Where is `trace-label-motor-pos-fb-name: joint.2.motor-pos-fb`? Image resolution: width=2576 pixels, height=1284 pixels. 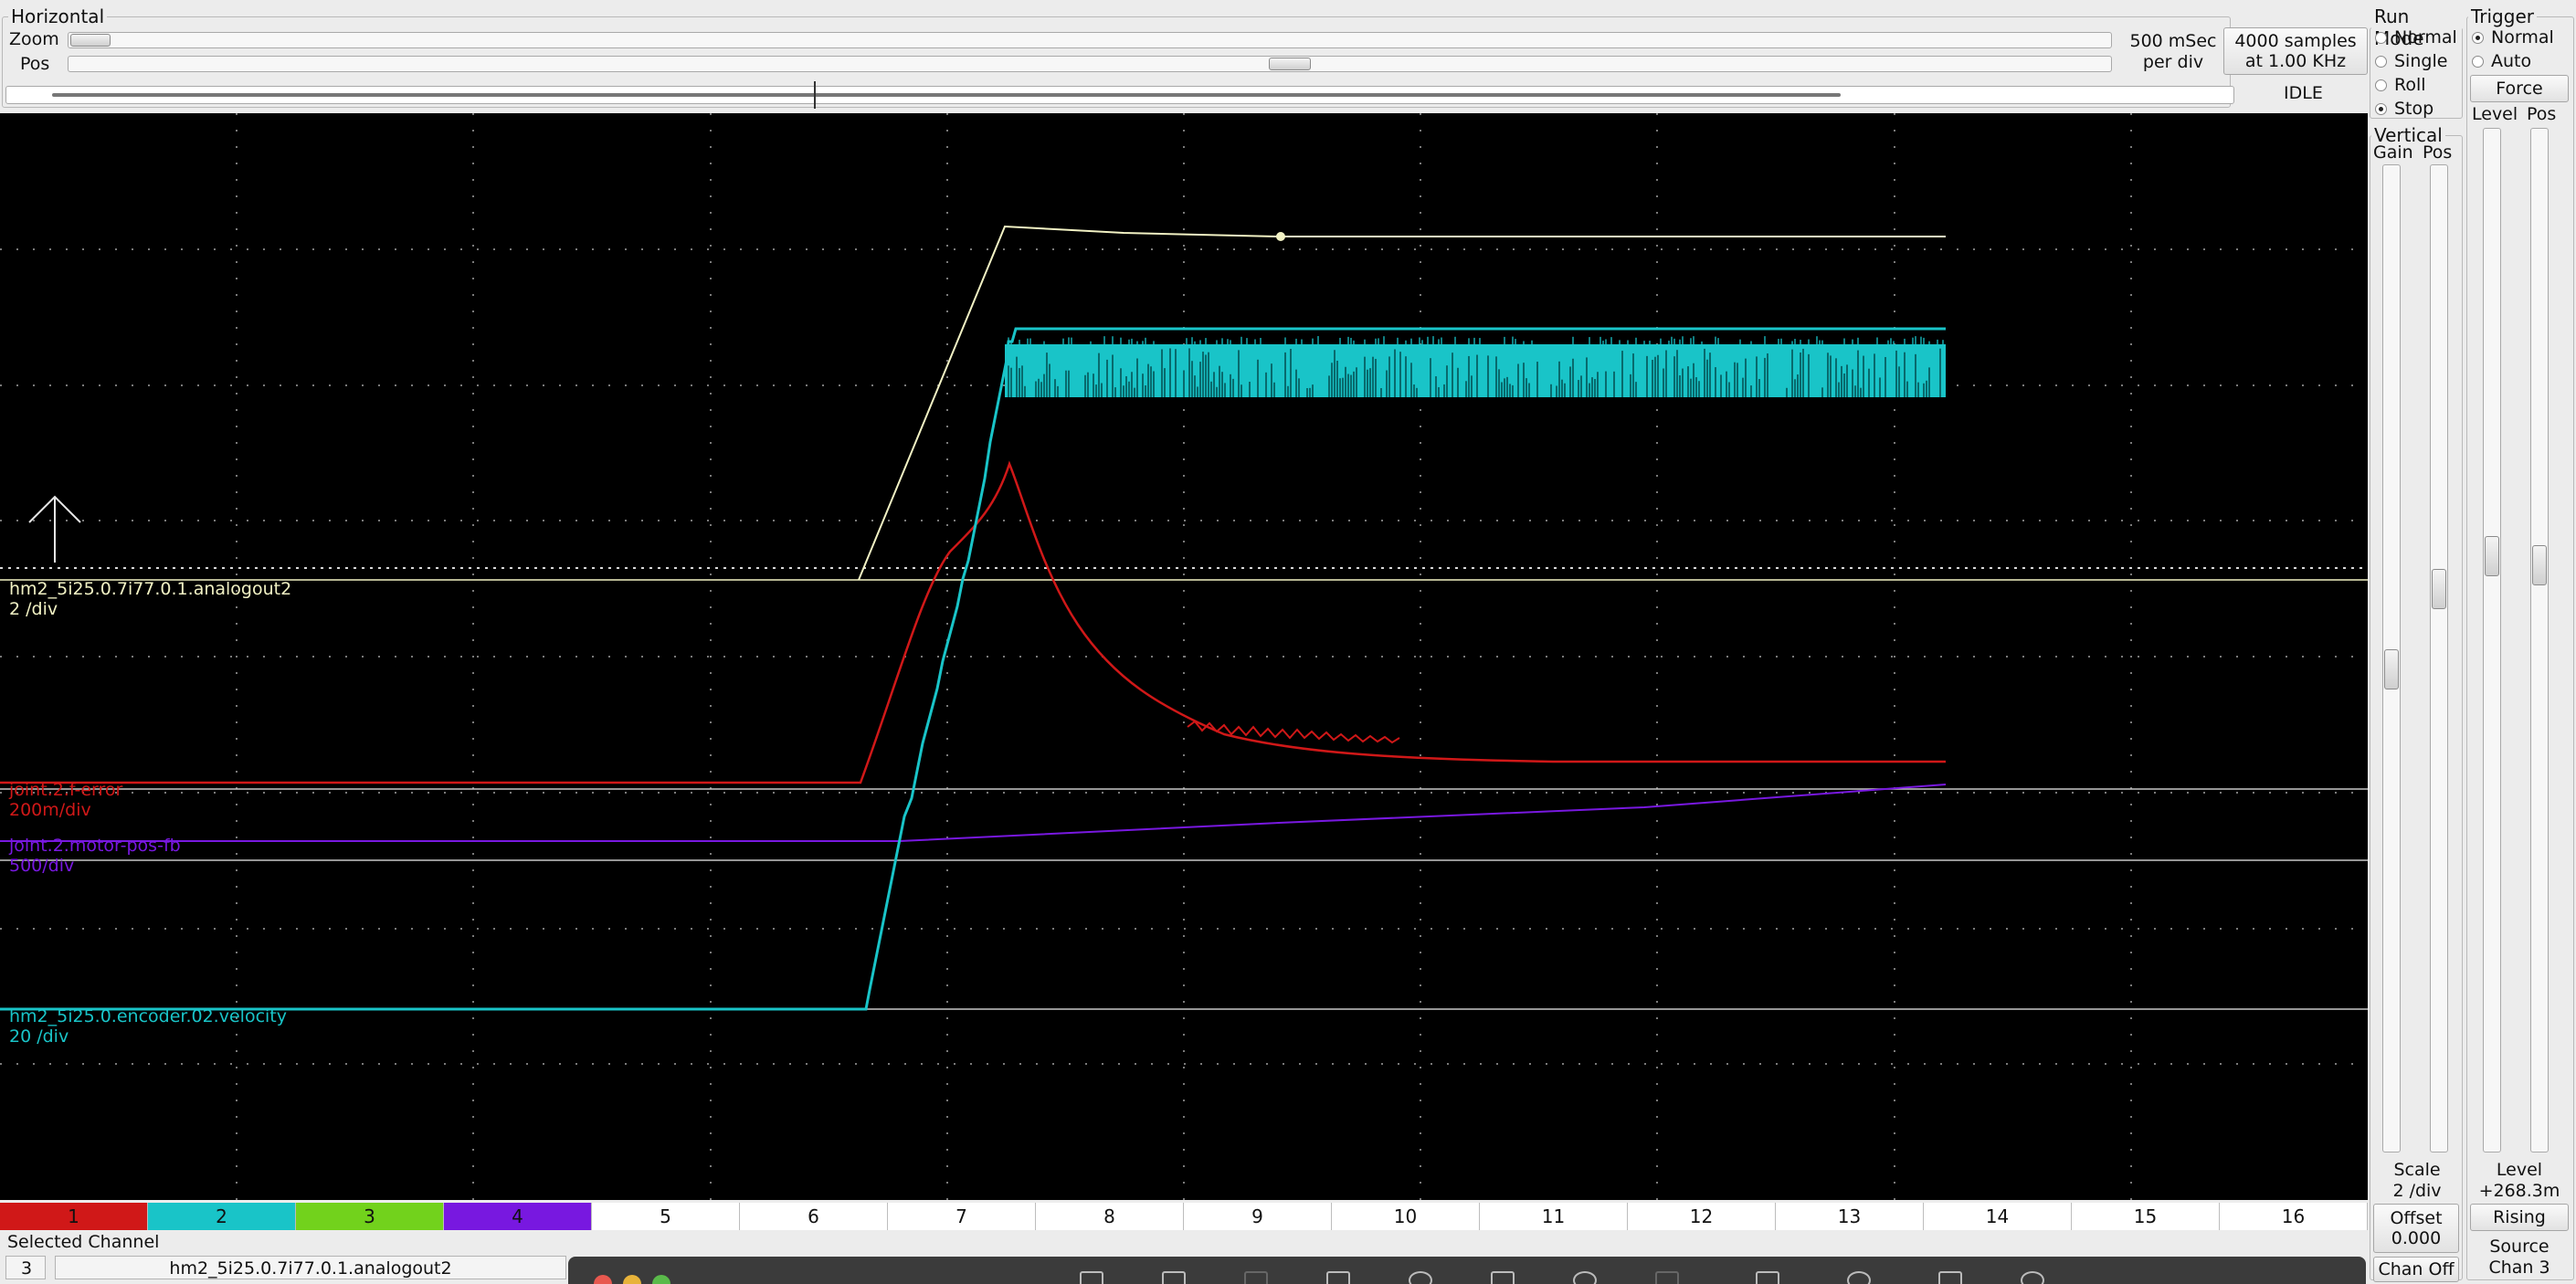 trace-label-motor-pos-fb-name: joint.2.motor-pos-fb is located at coordinates (95, 846).